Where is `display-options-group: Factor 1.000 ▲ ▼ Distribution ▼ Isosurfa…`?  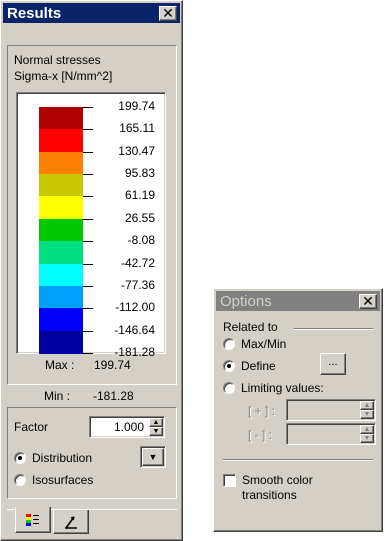 display-options-group: Factor 1.000 ▲ ▼ Distribution ▼ Isosurfa… is located at coordinates (92, 453).